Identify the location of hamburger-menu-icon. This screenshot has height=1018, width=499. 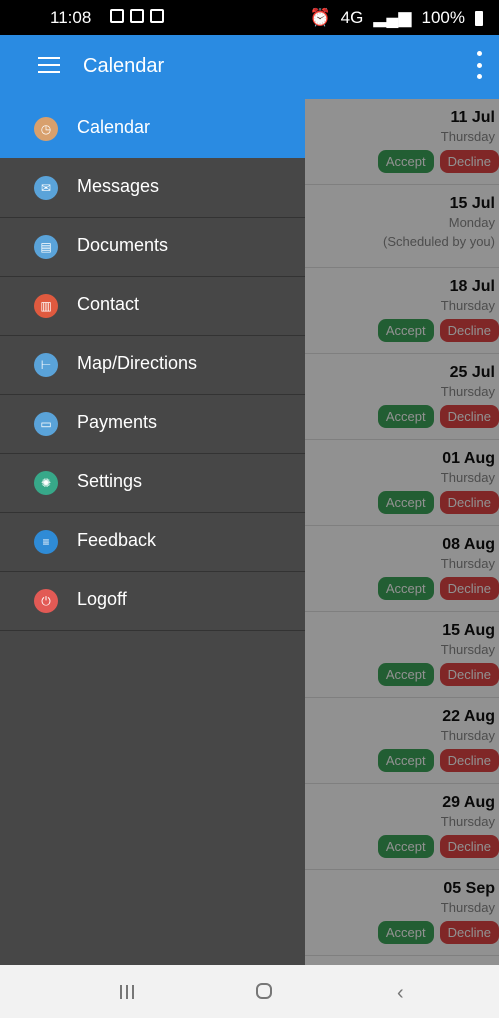
(49, 66).